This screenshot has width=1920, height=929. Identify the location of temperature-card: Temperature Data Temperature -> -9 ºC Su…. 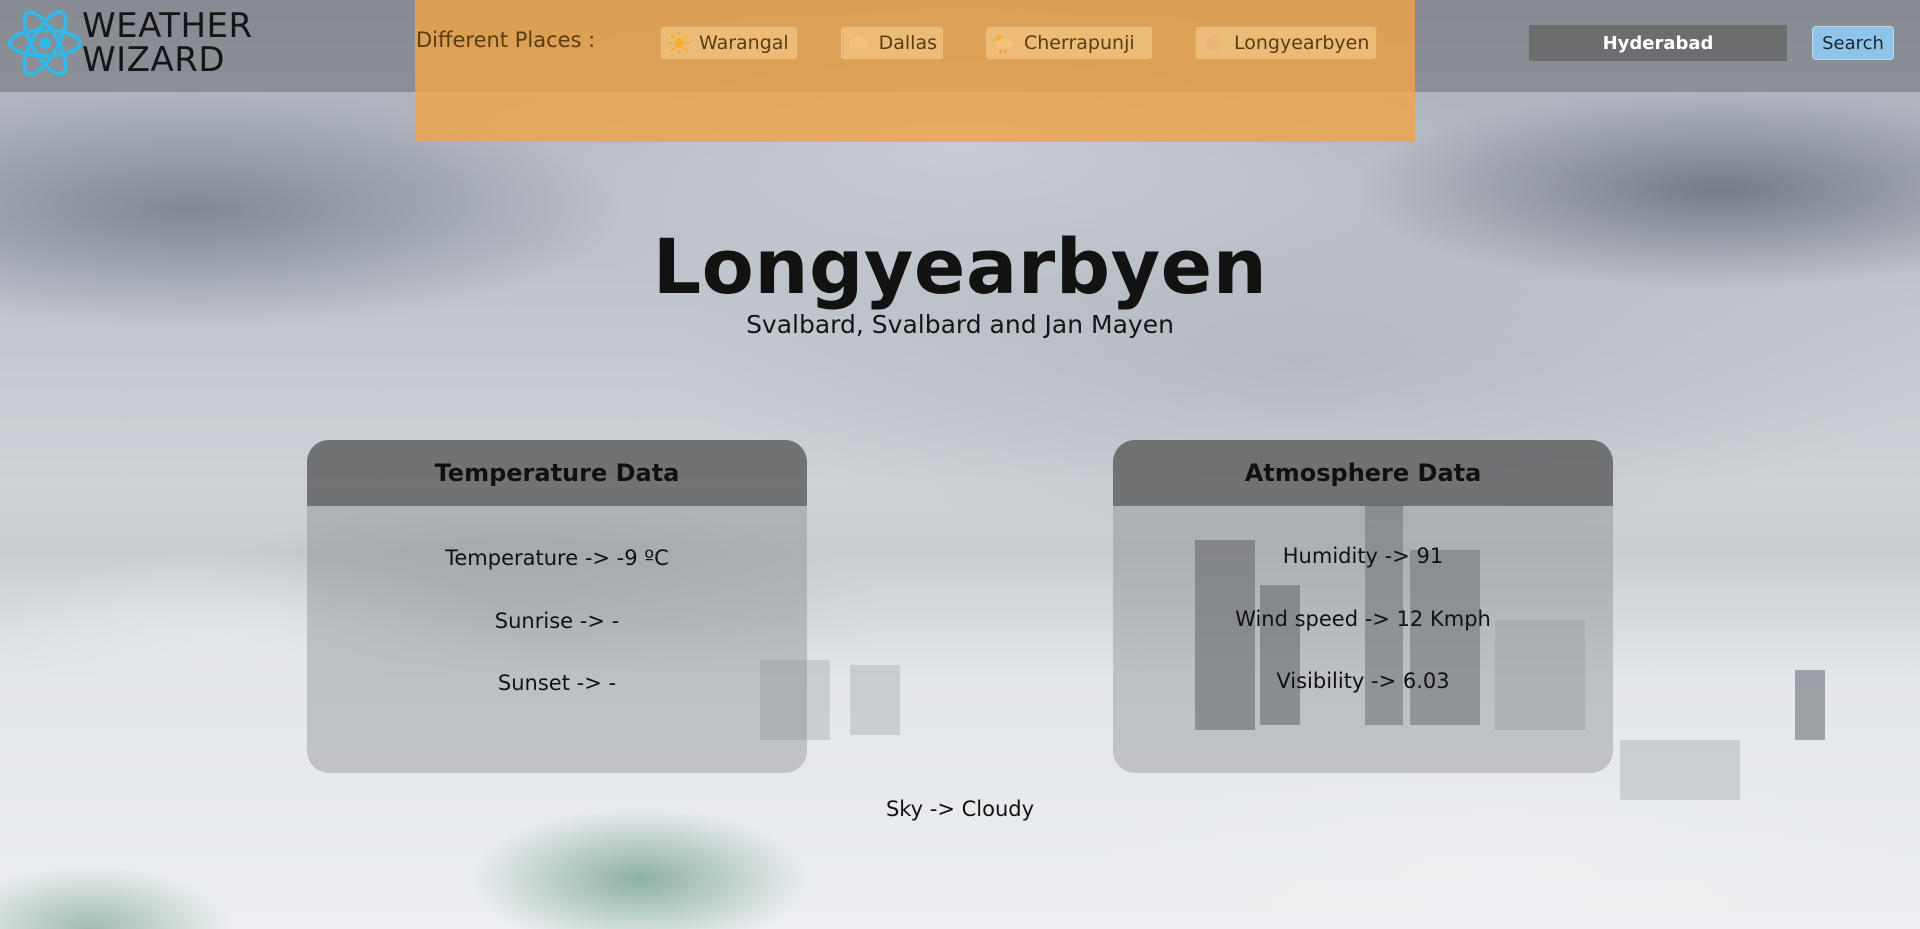
(557, 606).